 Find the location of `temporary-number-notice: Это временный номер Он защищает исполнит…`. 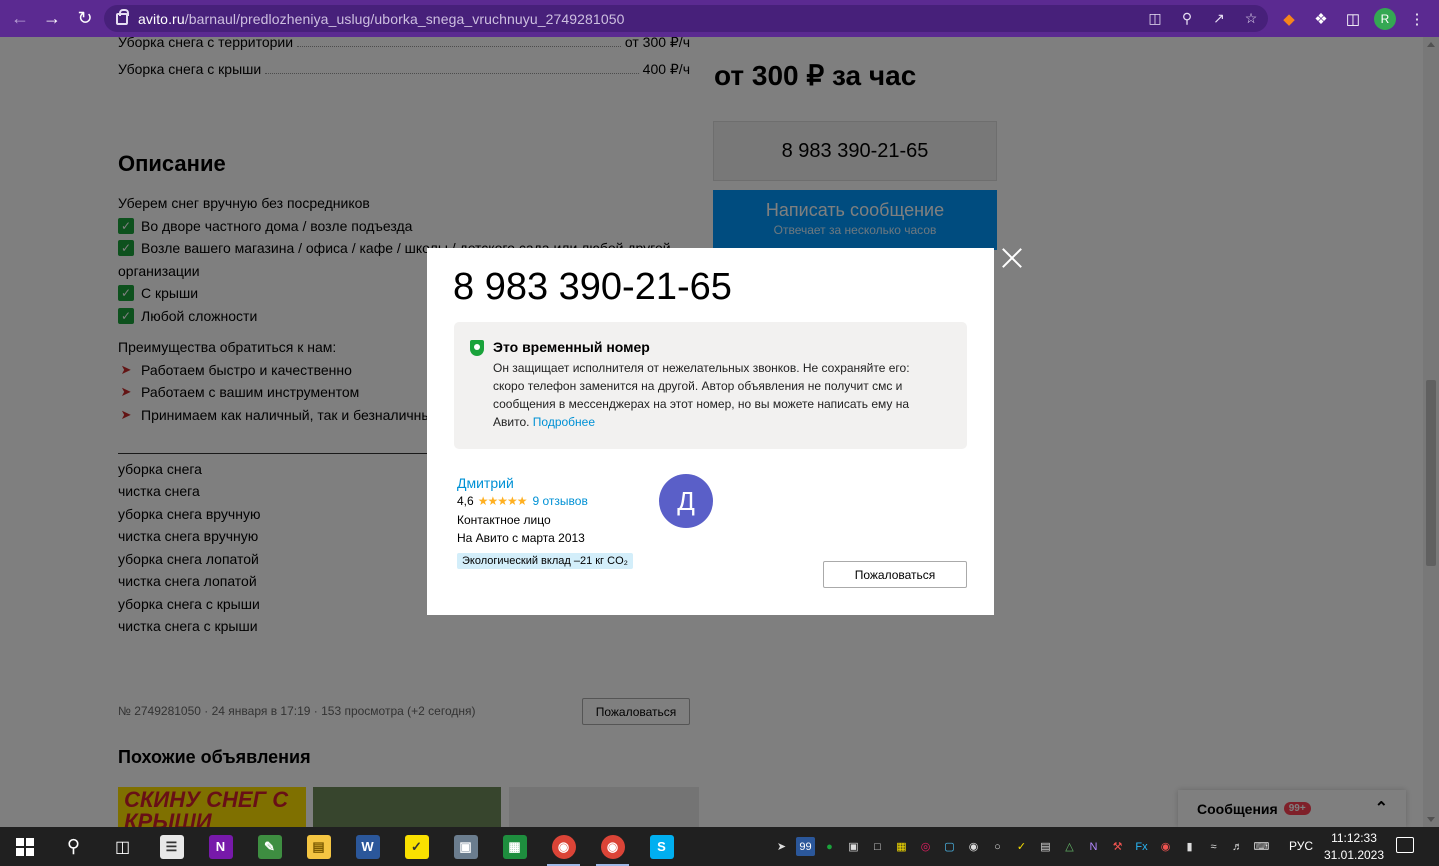

temporary-number-notice: Это временный номер Он защищает исполнит… is located at coordinates (710, 385).